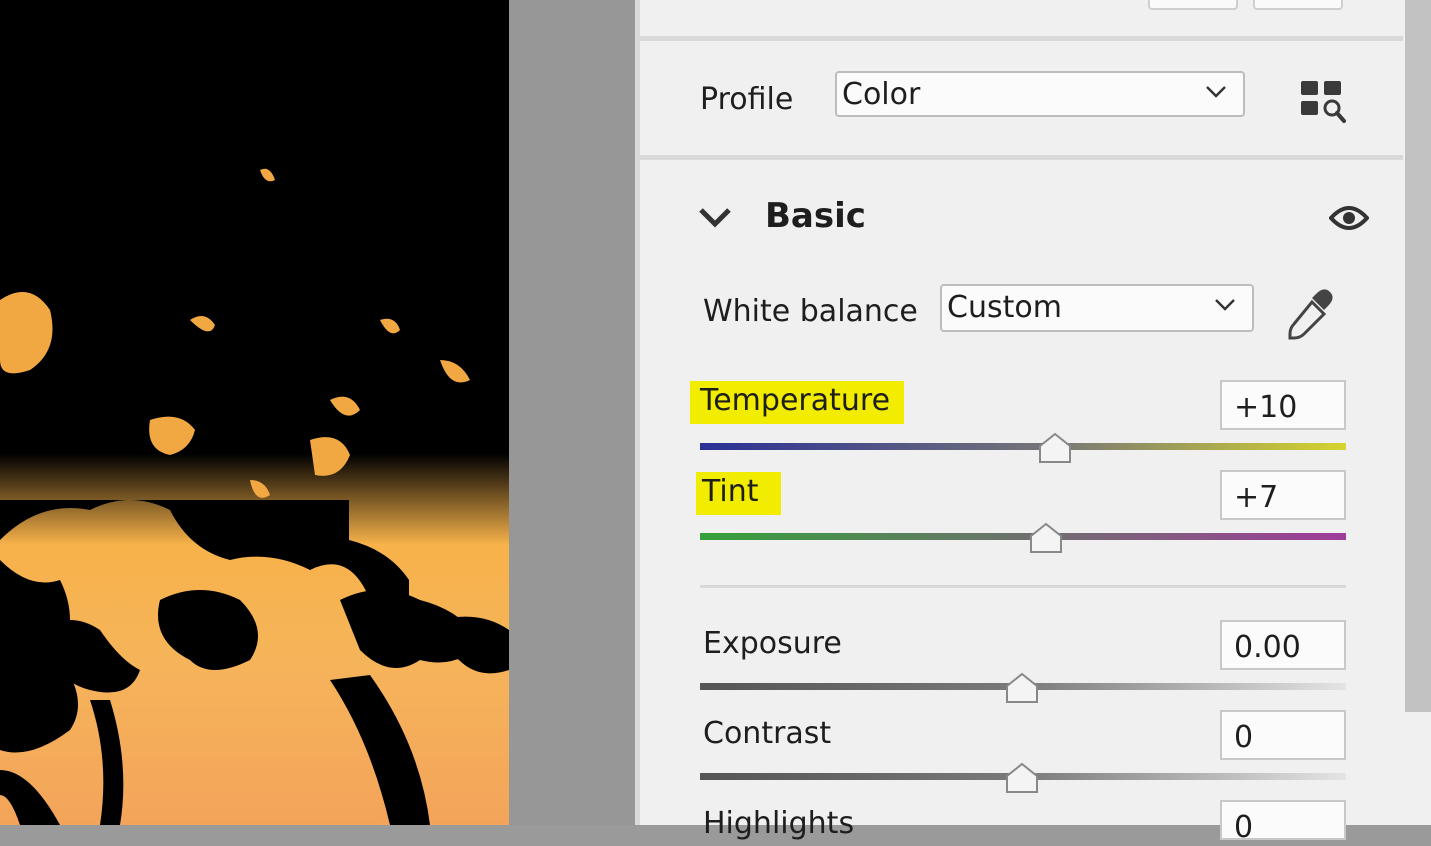 This screenshot has width=1431, height=846. Describe the element at coordinates (772, 643) in the screenshot. I see `exposure-label: Exposure` at that location.